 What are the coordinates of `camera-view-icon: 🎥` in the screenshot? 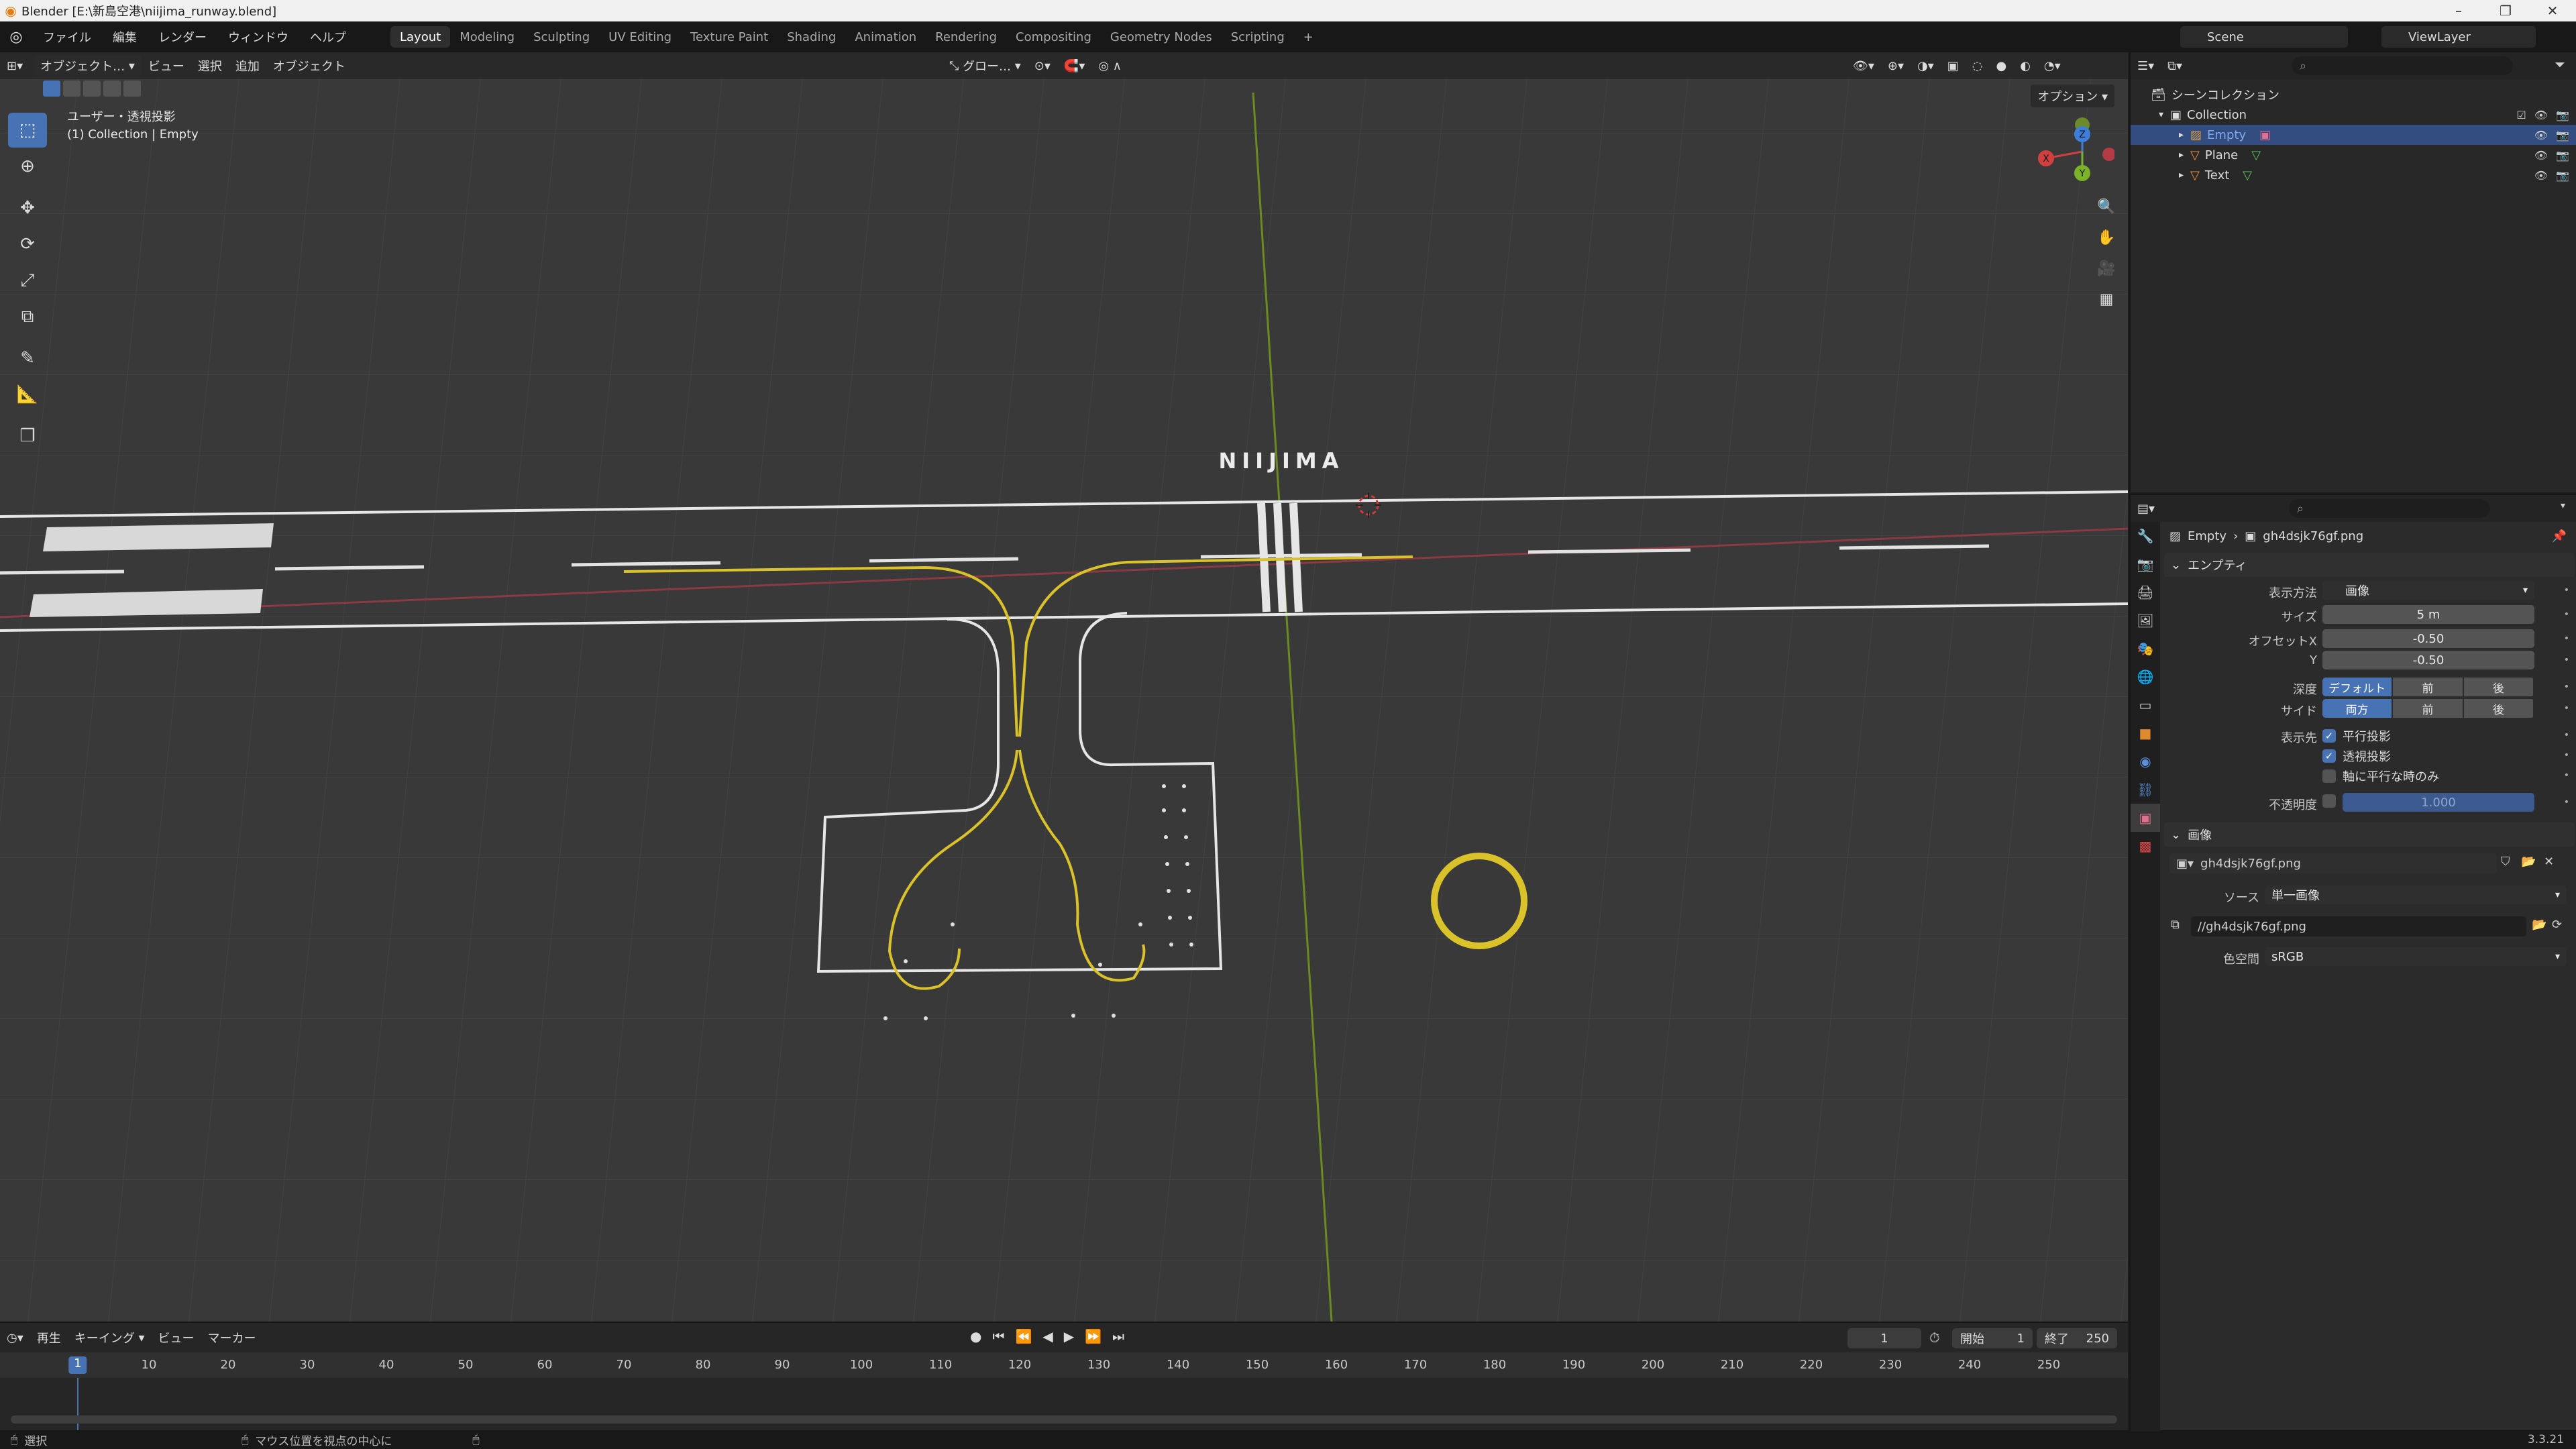 It's located at (2106, 268).